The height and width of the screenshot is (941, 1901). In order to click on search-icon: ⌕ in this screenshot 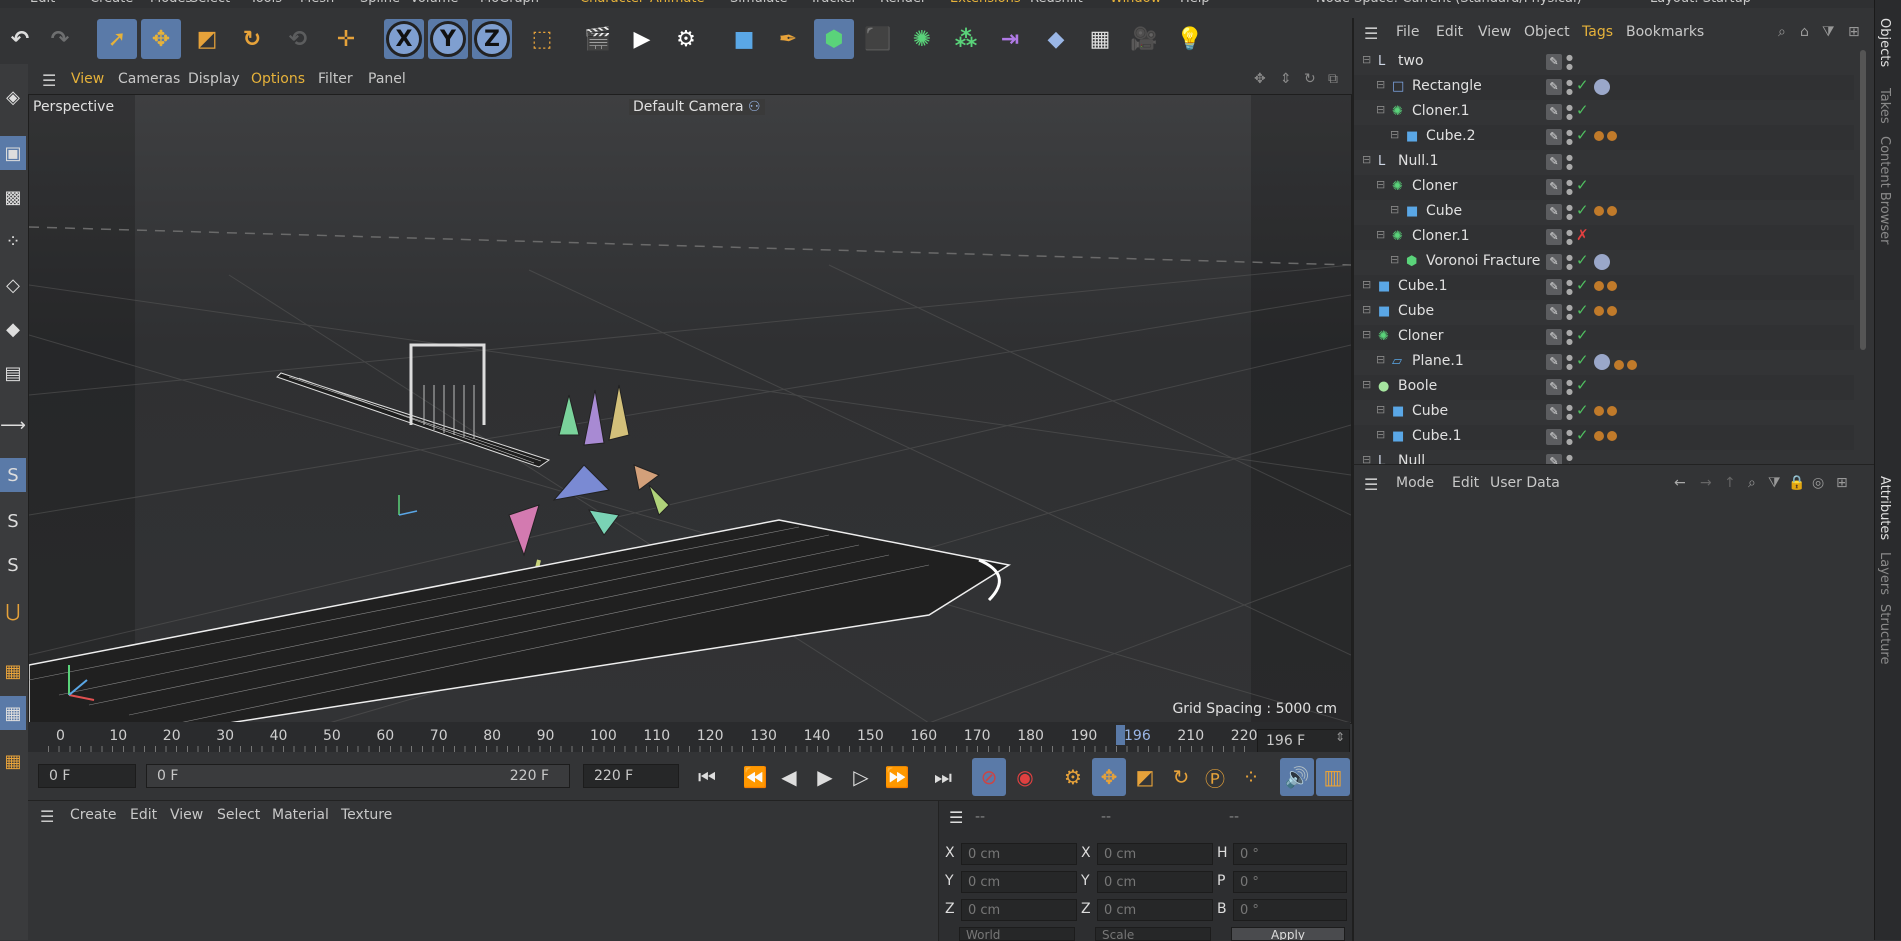, I will do `click(1782, 32)`.